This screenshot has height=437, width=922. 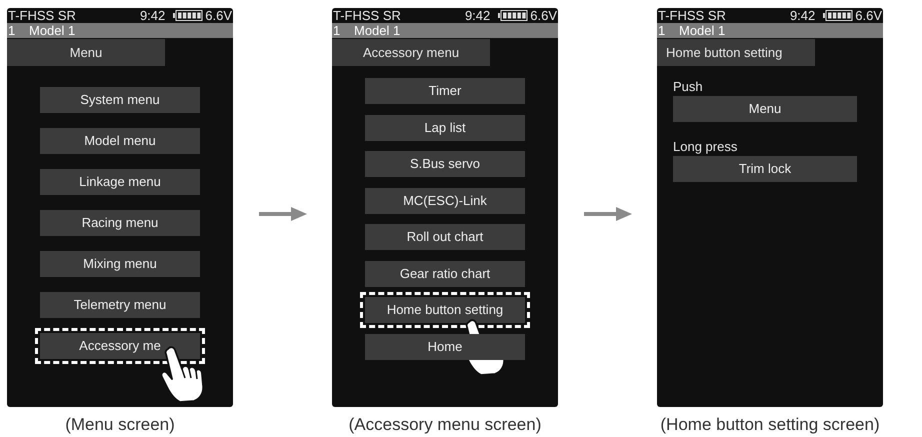 What do you see at coordinates (445, 237) in the screenshot?
I see `menu-option: Roll out chart` at bounding box center [445, 237].